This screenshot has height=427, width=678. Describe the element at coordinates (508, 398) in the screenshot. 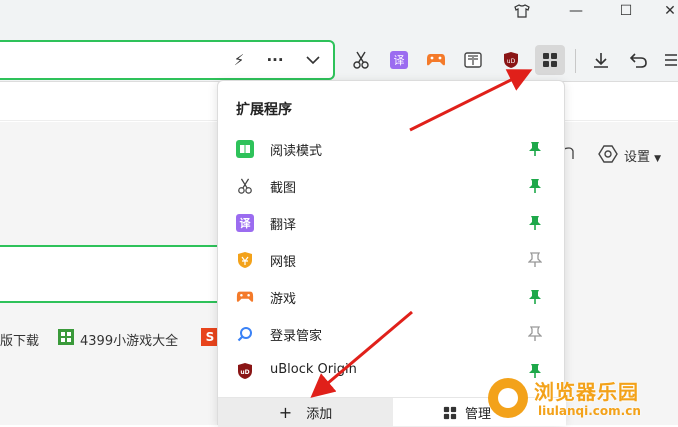

I see `watermark-logo-icon` at that location.